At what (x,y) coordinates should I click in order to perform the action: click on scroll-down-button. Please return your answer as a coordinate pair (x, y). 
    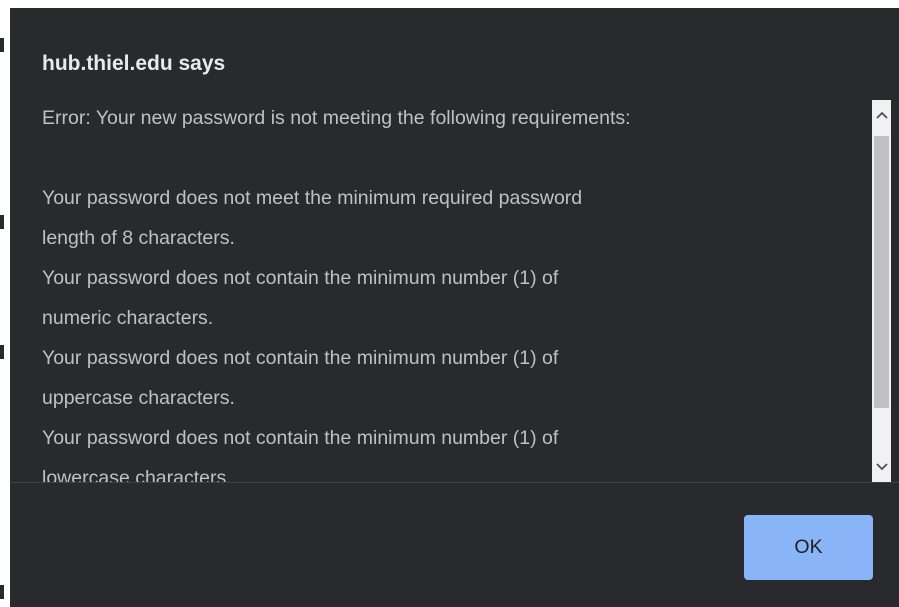
    Looking at the image, I should click on (881, 467).